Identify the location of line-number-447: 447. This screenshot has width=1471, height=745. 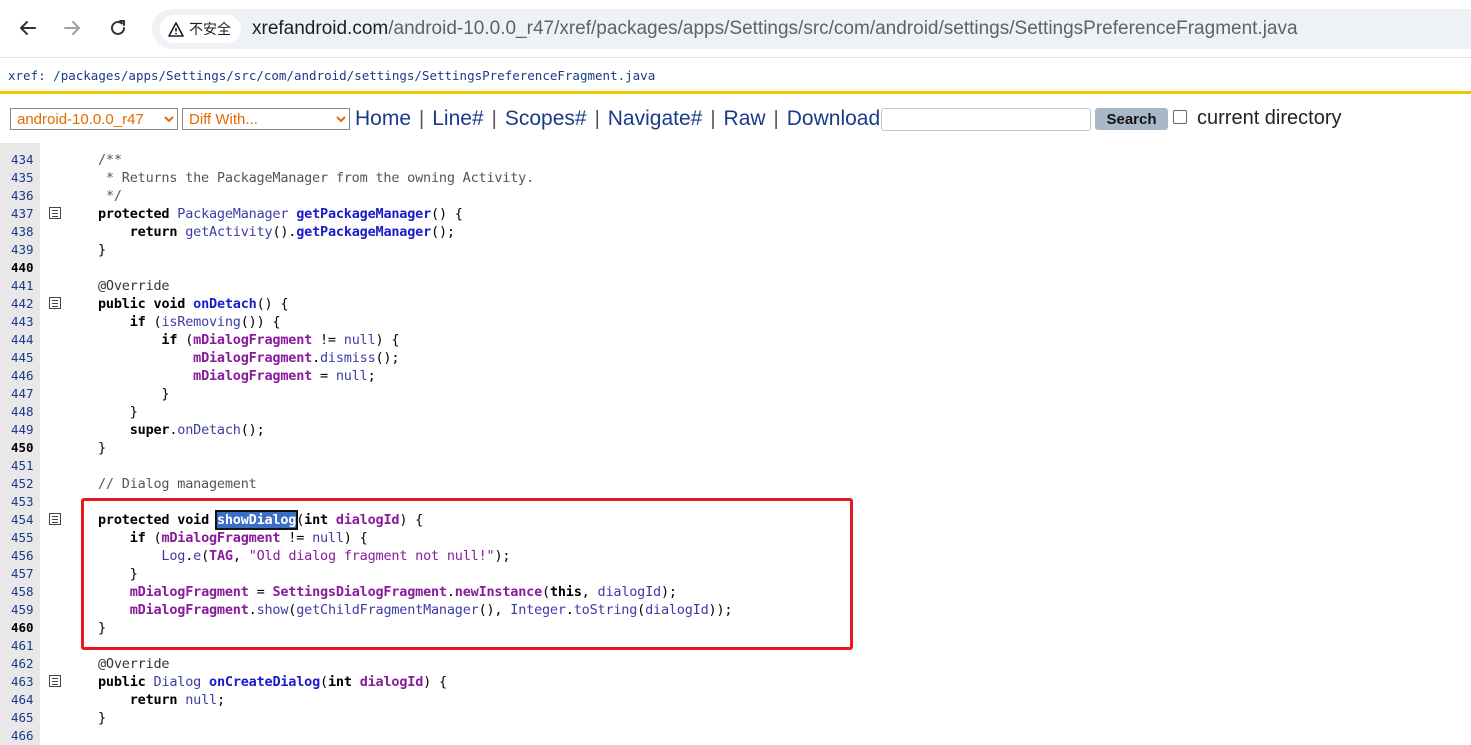
(25, 394).